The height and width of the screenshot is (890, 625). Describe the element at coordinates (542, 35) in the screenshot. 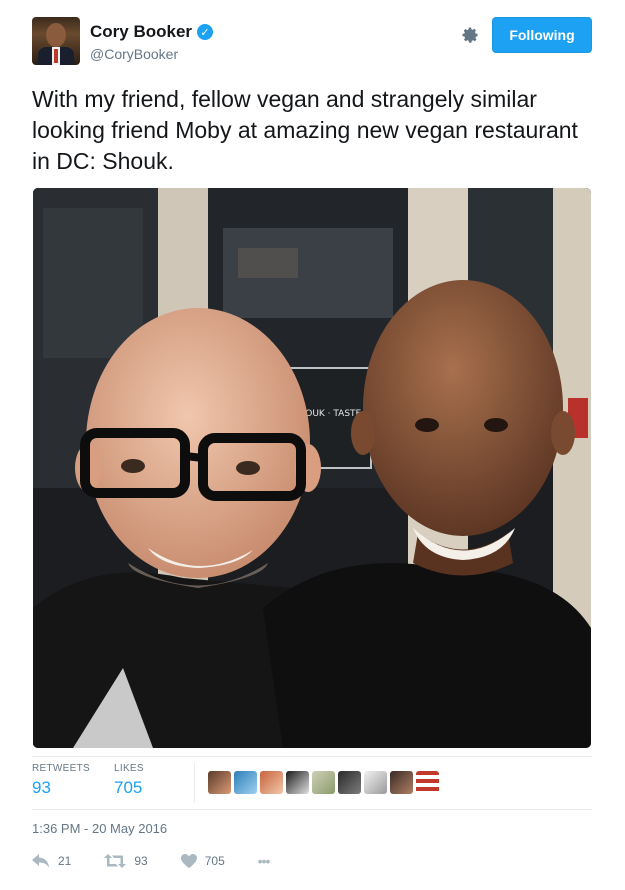

I see `following-button: Following` at that location.